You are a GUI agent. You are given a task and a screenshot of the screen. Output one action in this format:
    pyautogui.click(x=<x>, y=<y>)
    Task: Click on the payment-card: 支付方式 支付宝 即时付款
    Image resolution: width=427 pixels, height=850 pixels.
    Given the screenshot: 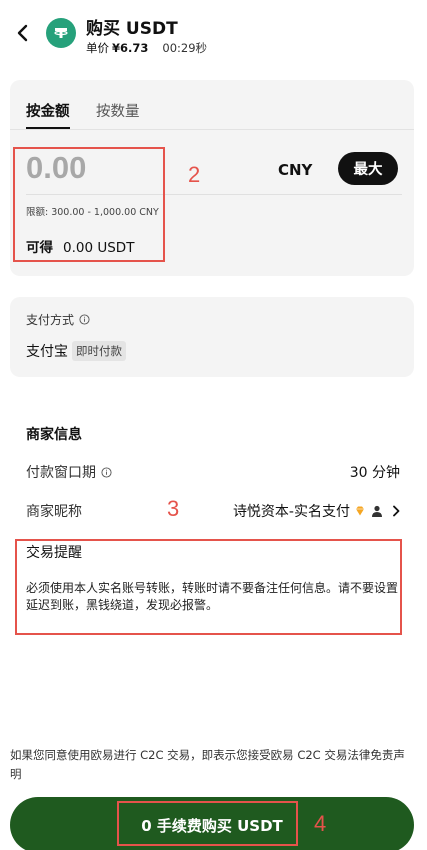 What is the action you would take?
    pyautogui.click(x=212, y=337)
    